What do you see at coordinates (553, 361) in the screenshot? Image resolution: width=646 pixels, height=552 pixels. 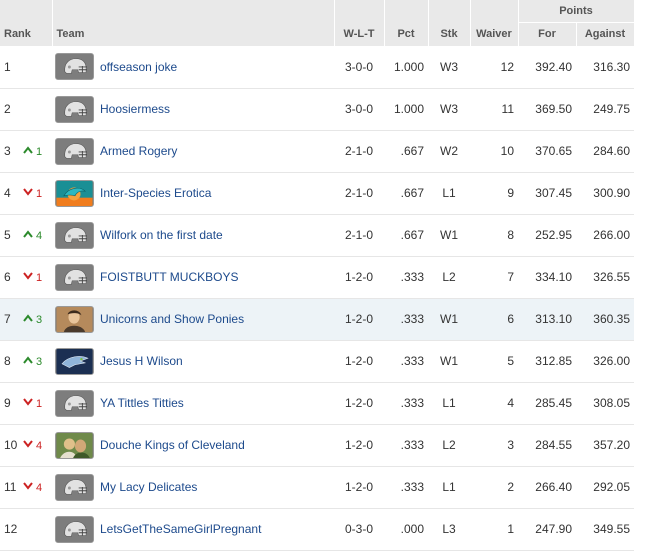 I see `points-for-cell: 312.85` at bounding box center [553, 361].